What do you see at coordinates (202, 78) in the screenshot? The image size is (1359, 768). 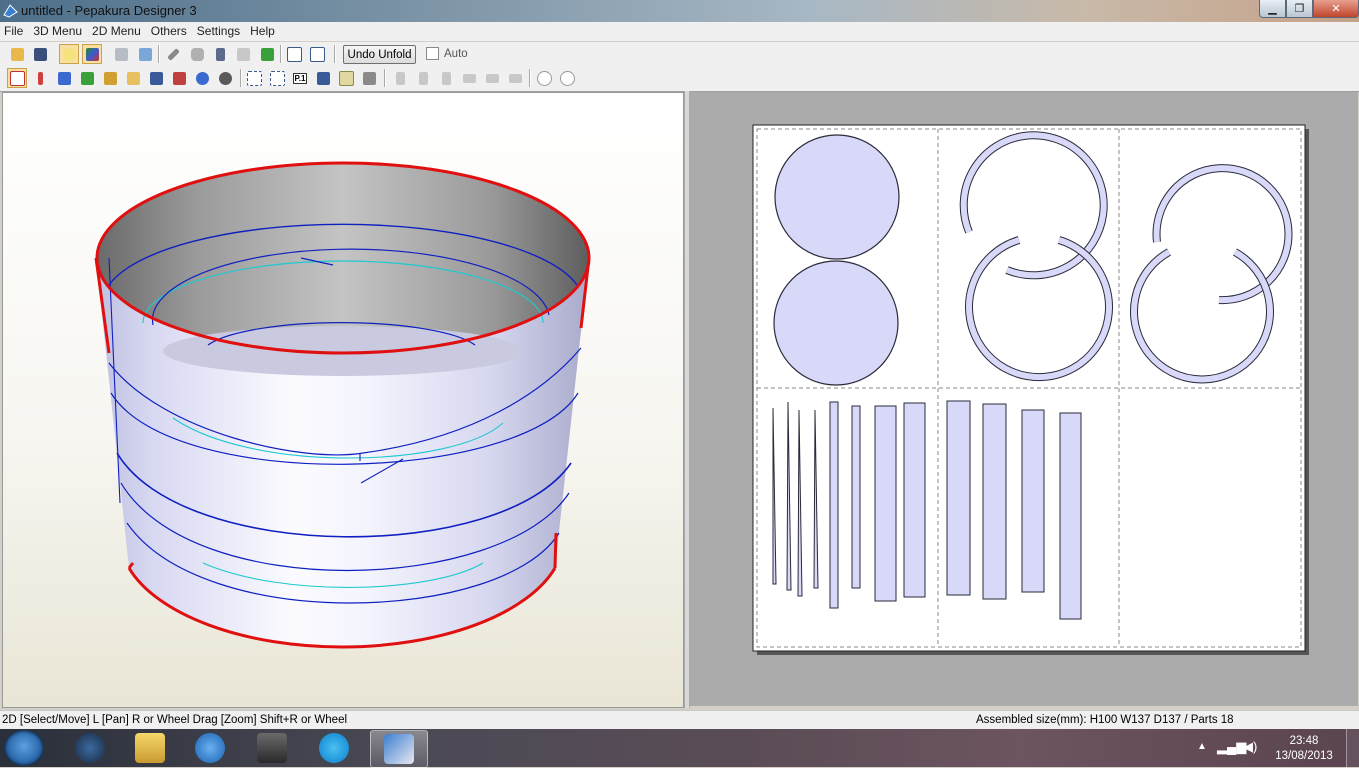 I see `rotate-icon` at bounding box center [202, 78].